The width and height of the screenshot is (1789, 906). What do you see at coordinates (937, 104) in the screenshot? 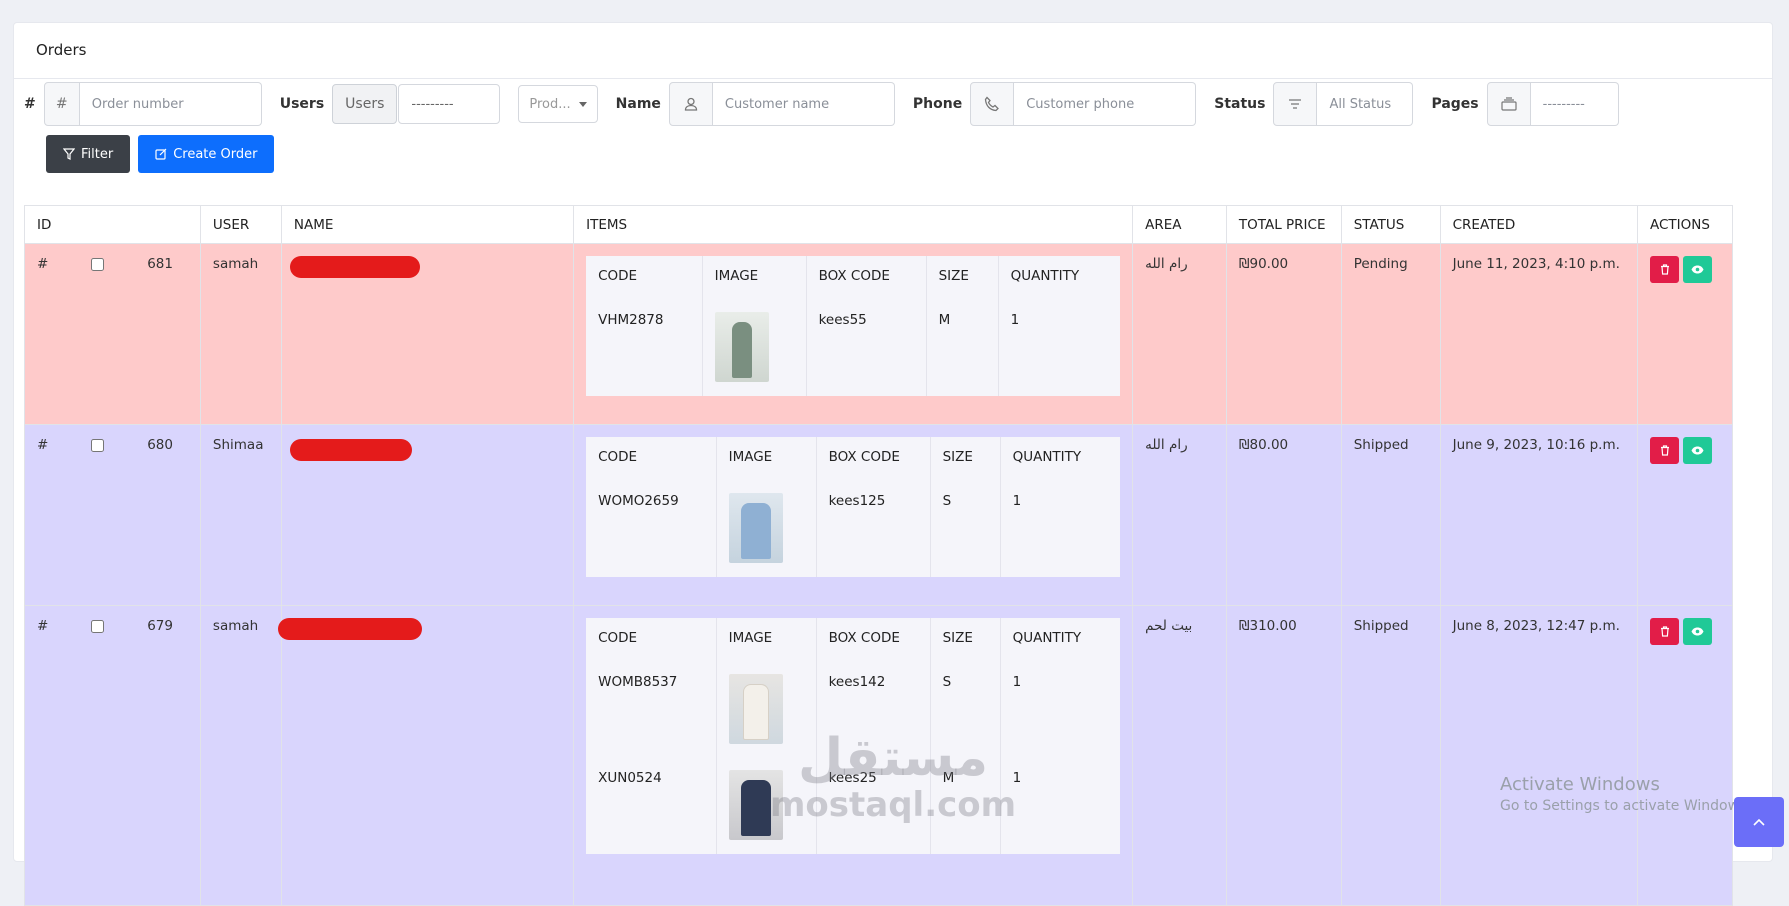
I see `phone-label: Phone` at bounding box center [937, 104].